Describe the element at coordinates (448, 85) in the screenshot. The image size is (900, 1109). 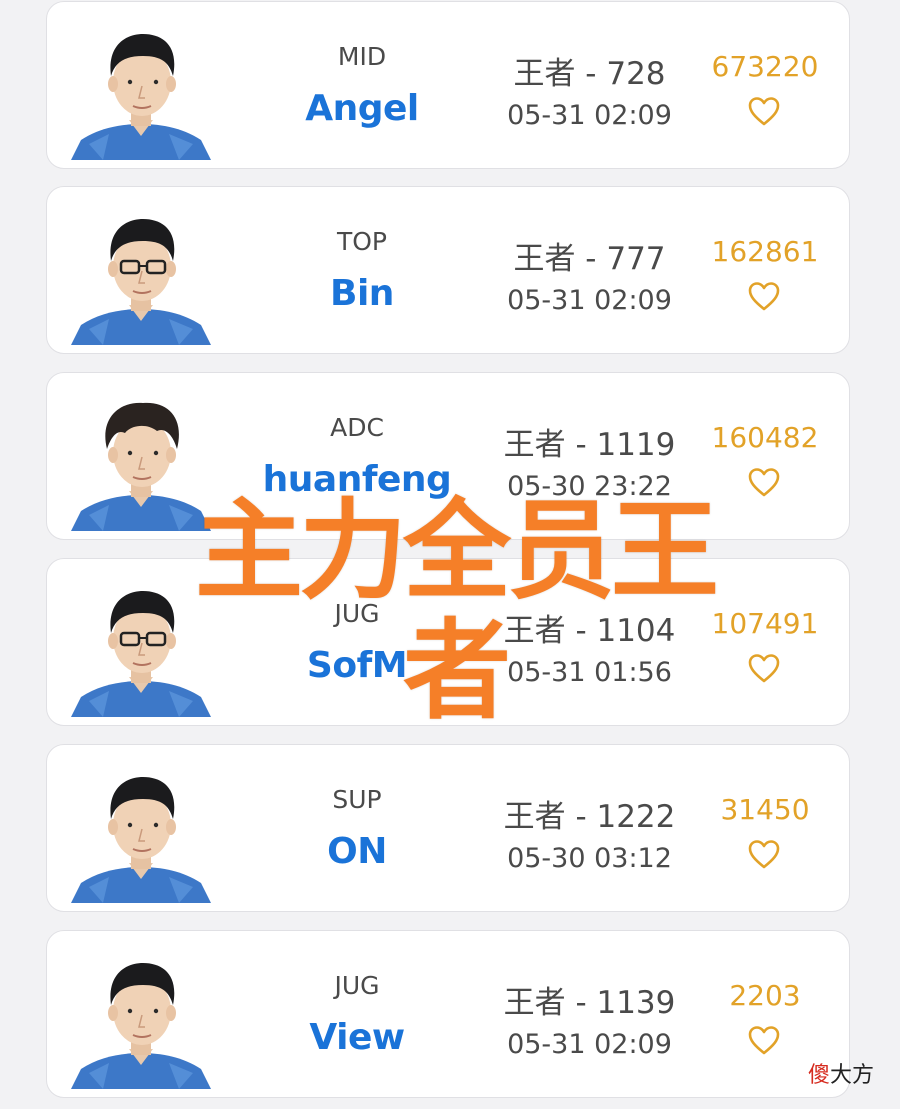
I see `player-card-angel: MID Angel 王者 - 728 05-31 02:09 673220` at that location.